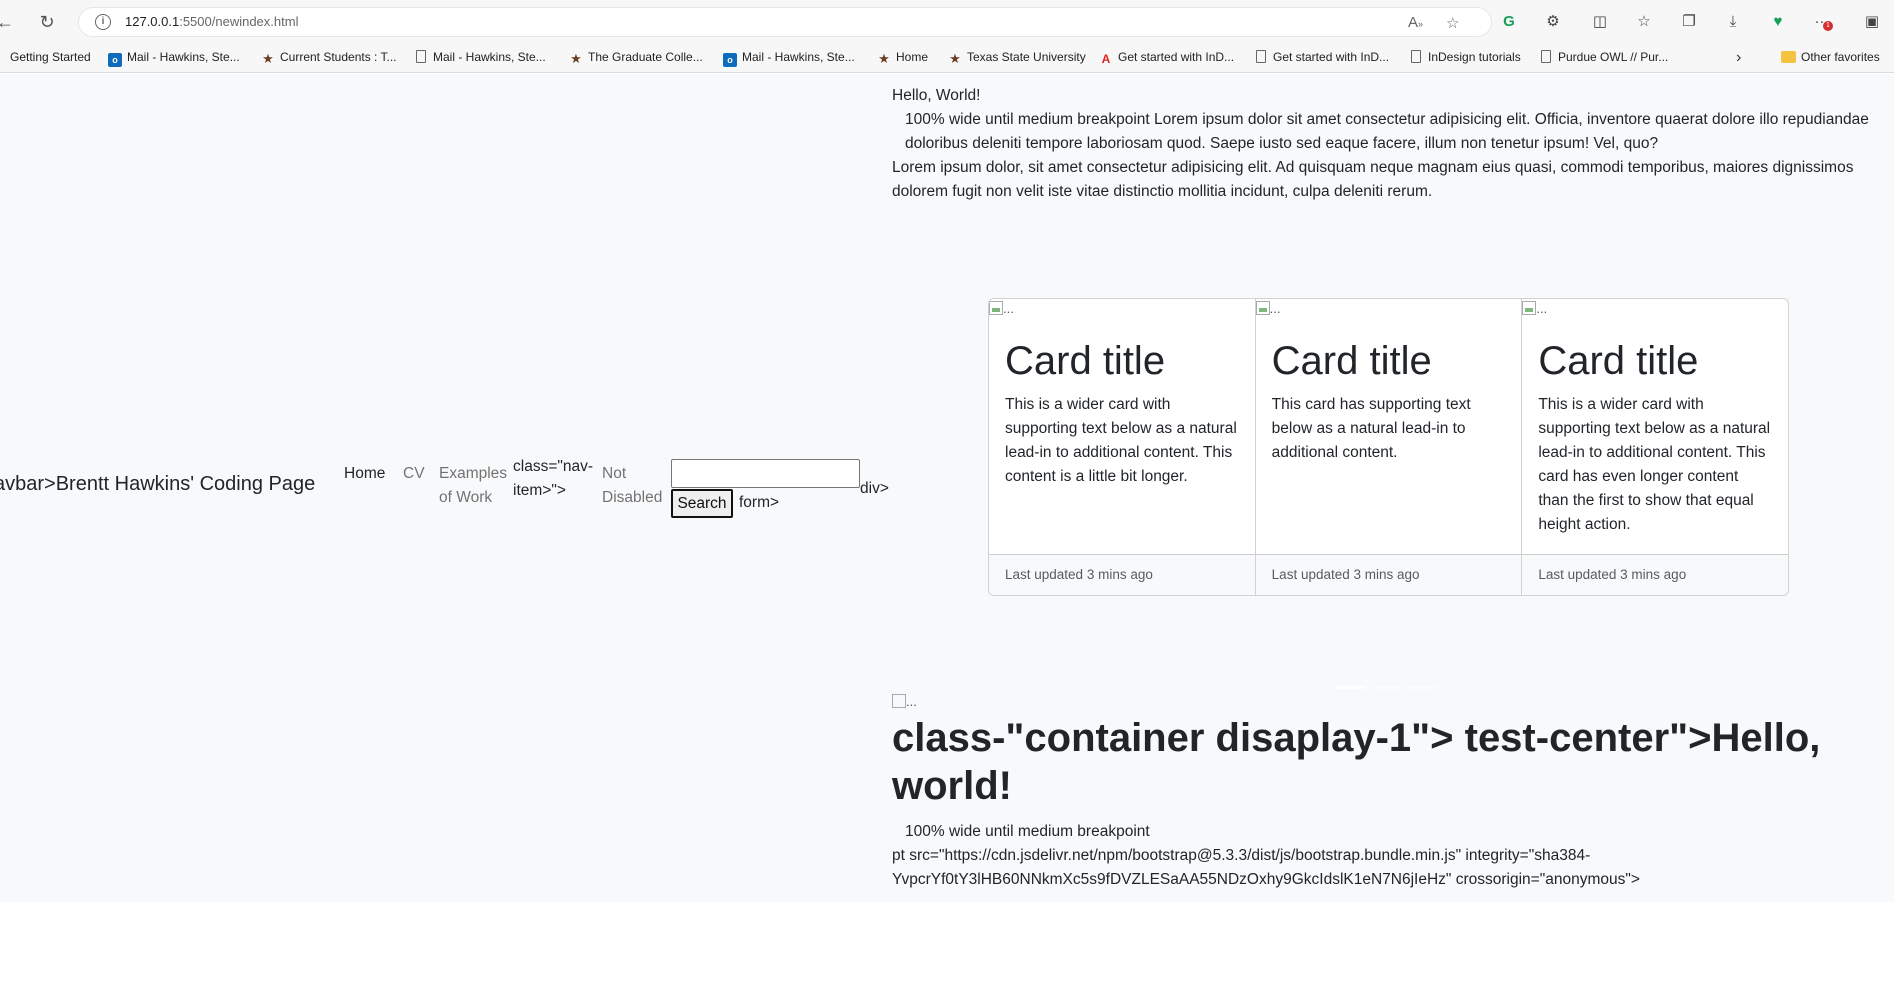 The width and height of the screenshot is (1894, 982). I want to click on outlook-icon: o, so click(115, 60).